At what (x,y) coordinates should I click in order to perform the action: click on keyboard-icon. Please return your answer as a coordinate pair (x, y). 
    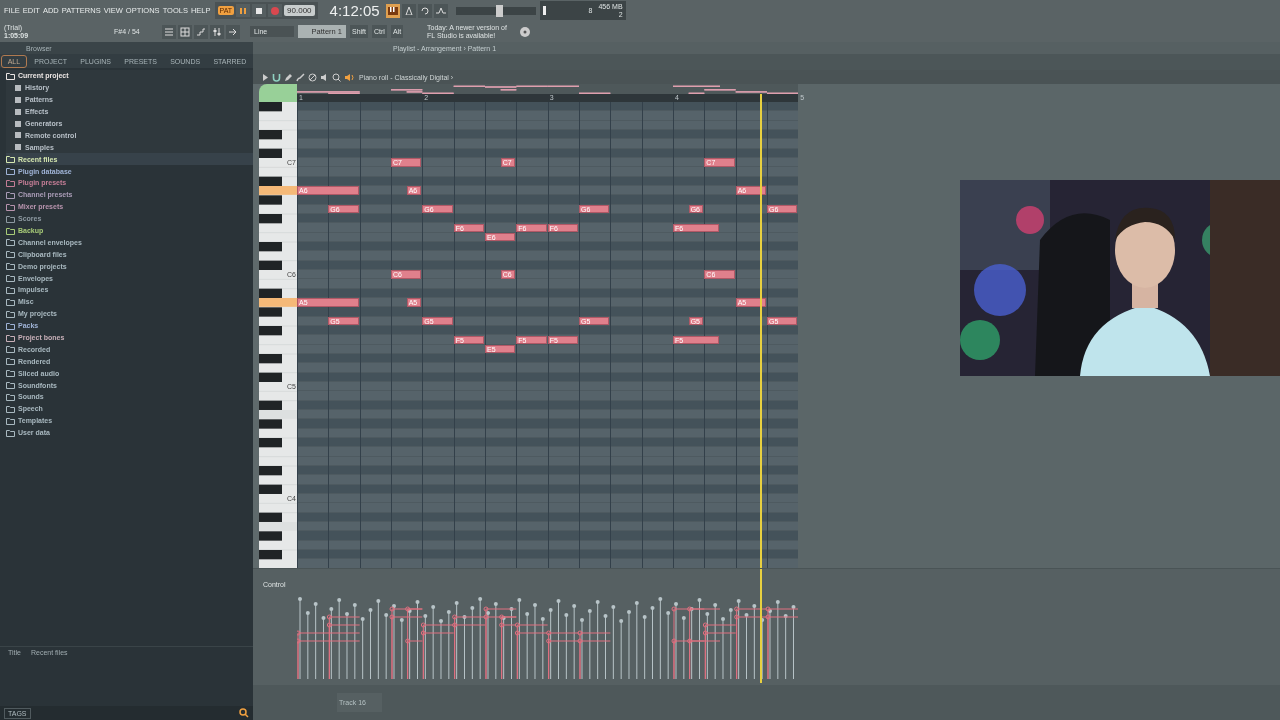
    Looking at the image, I should click on (392, 10).